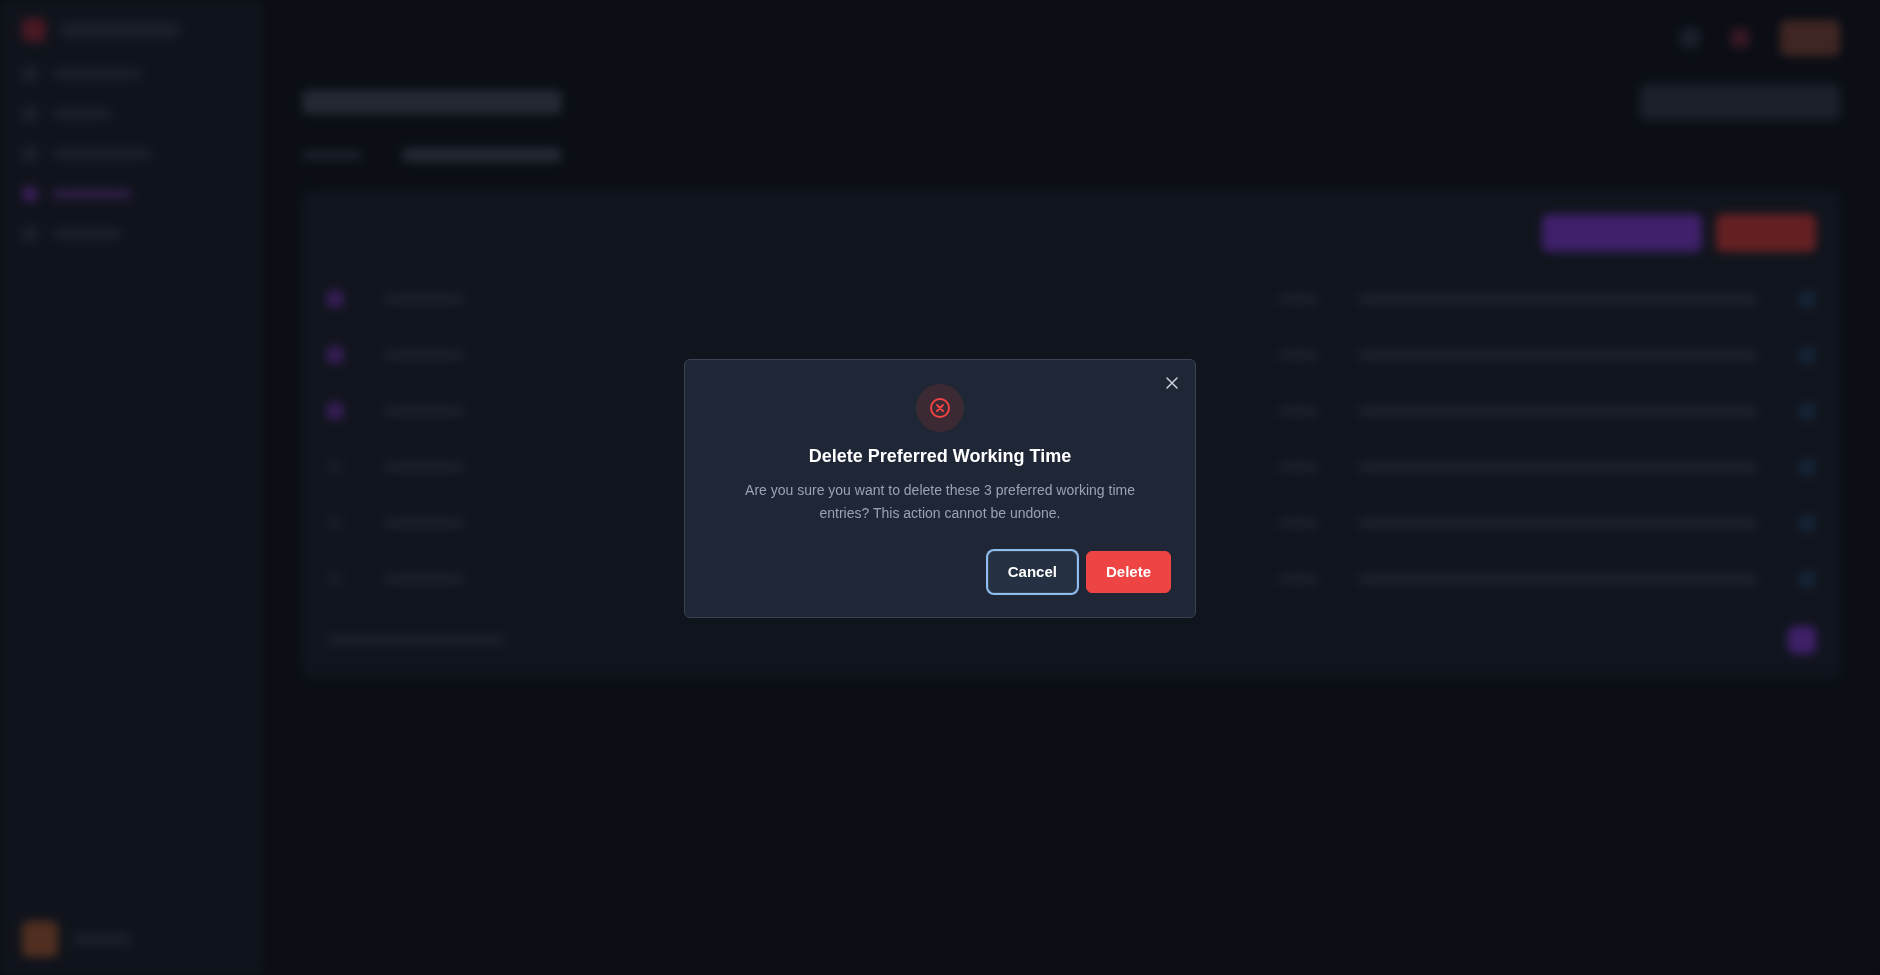 This screenshot has height=975, width=1880. What do you see at coordinates (1032, 571) in the screenshot?
I see `cancel-button: Cancel` at bounding box center [1032, 571].